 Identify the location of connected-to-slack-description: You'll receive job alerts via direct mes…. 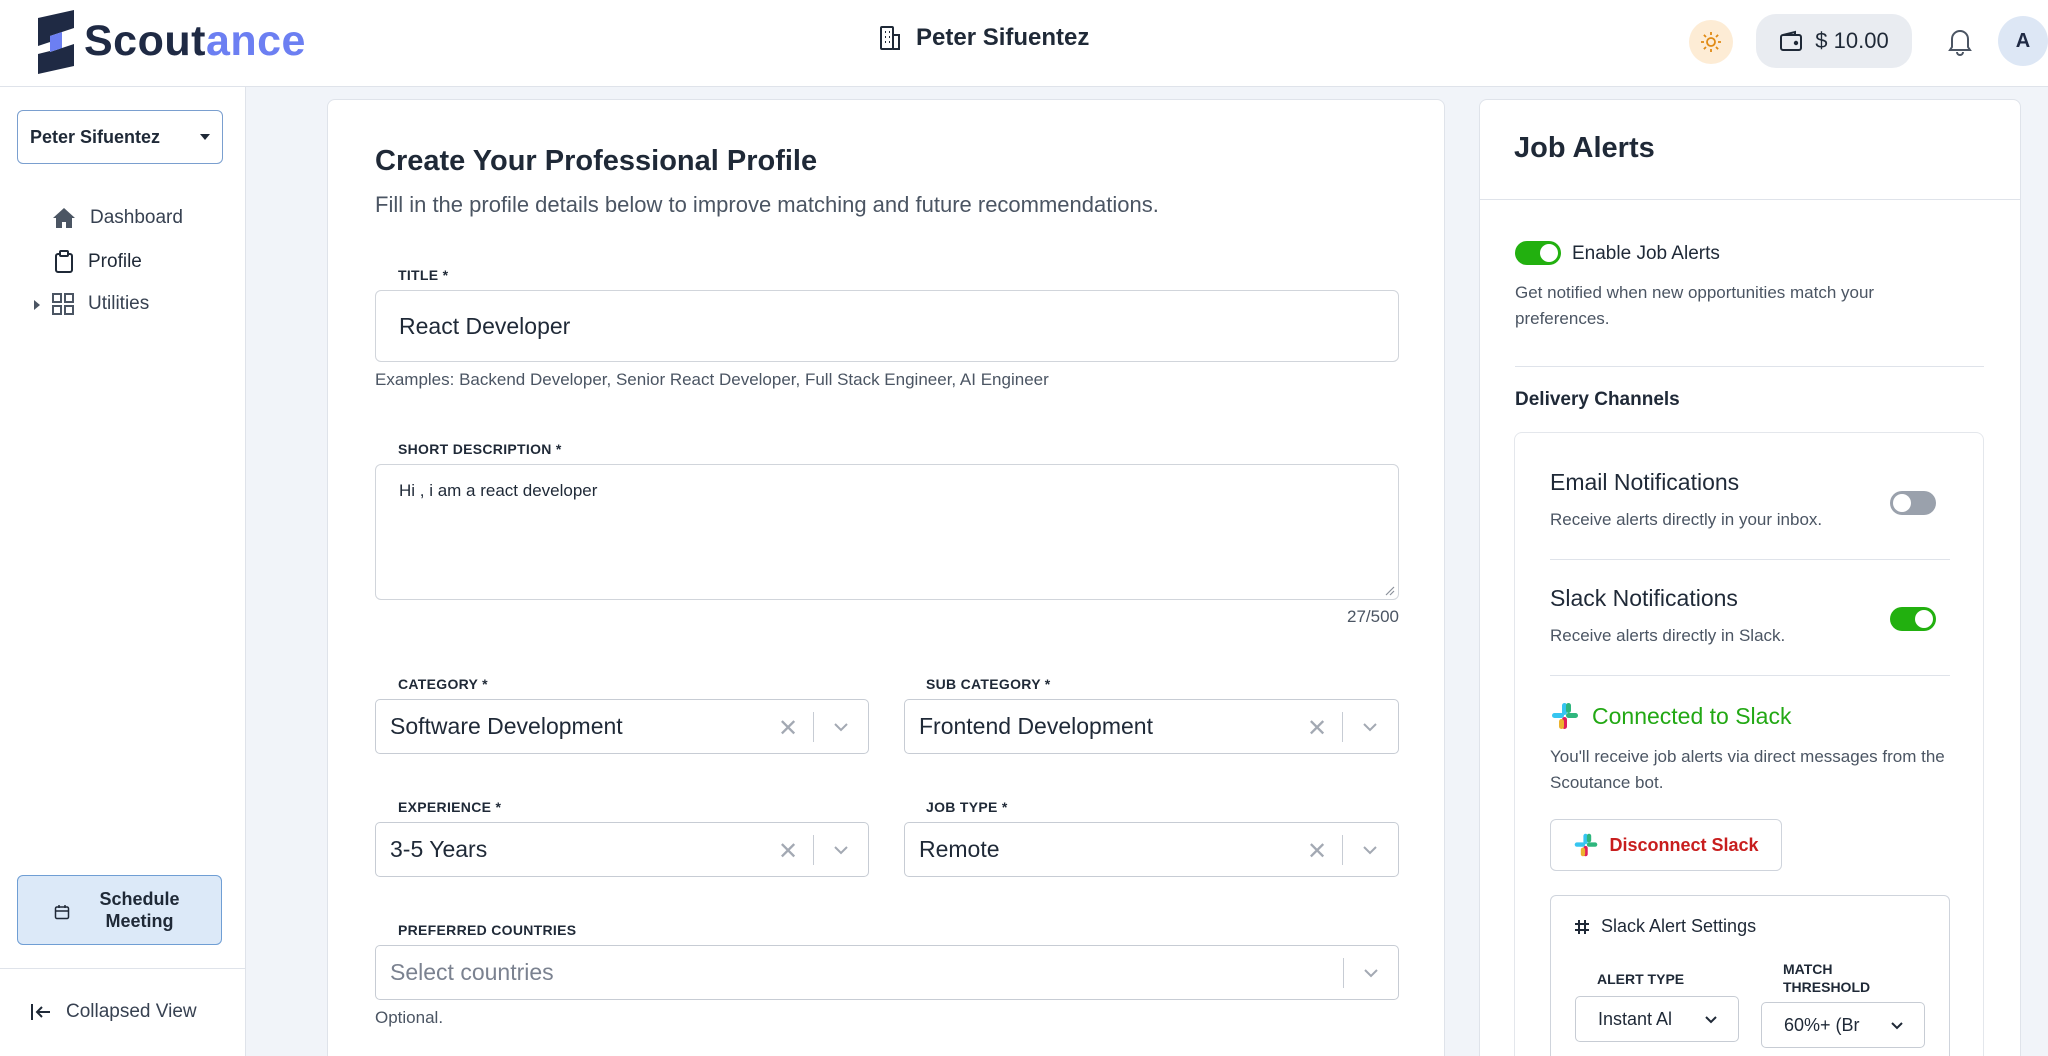
(1747, 769).